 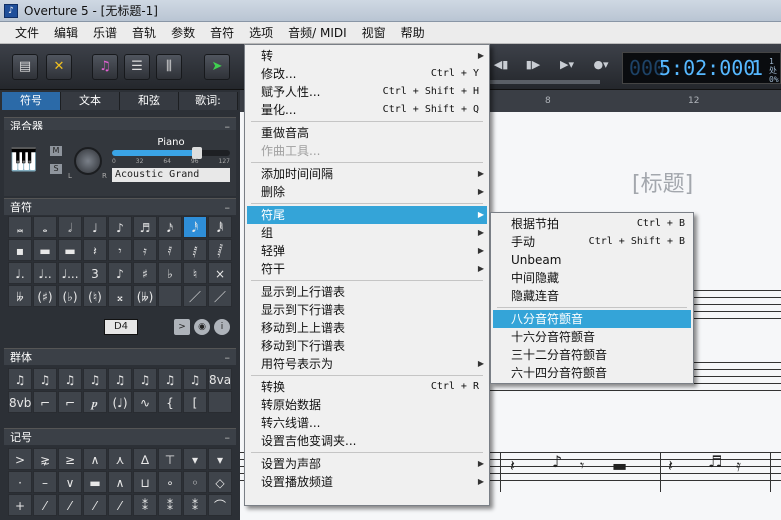 I want to click on quarter-rest: 𝄽, so click(x=512, y=466).